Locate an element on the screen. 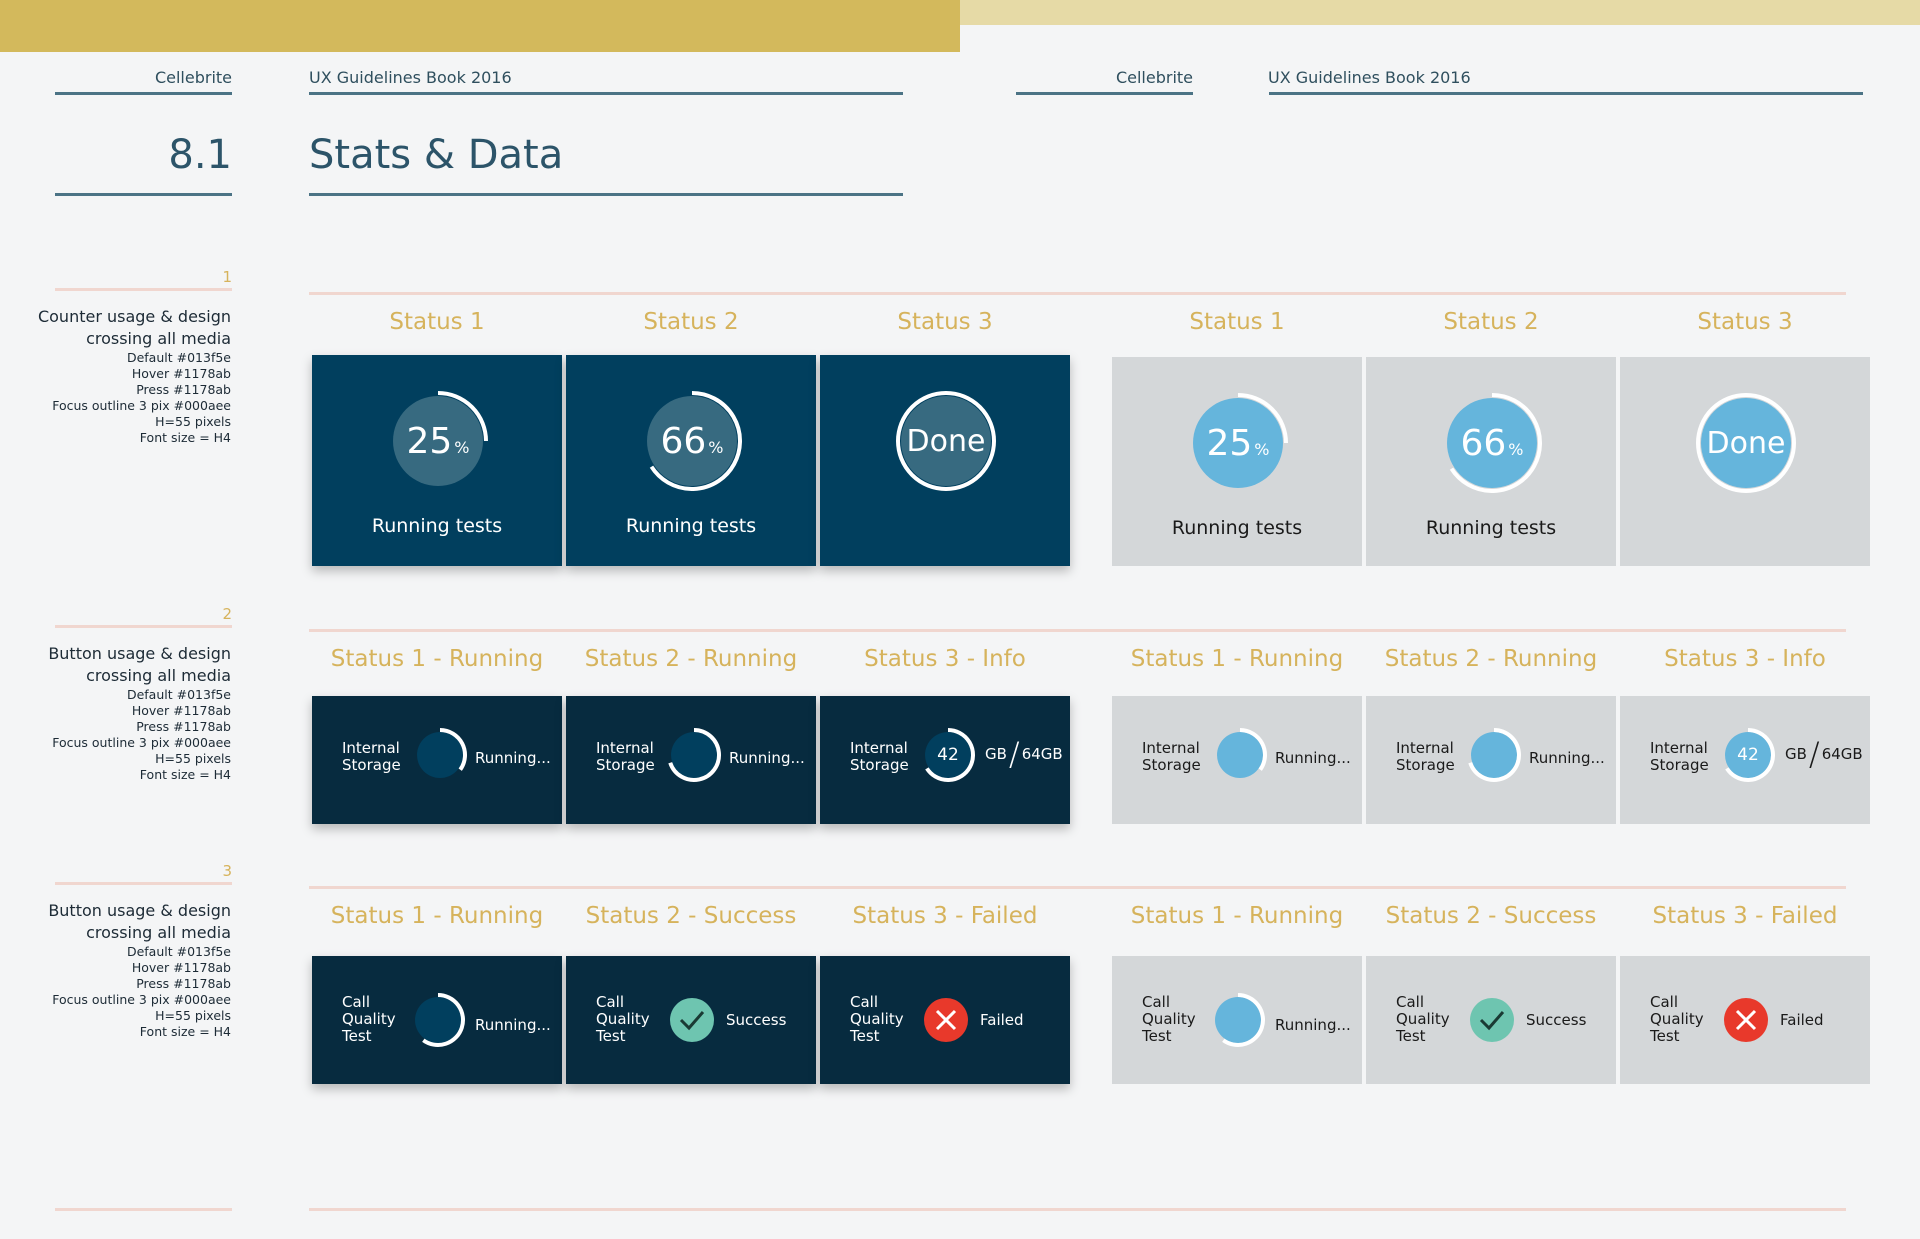  storage-used-value: 42 is located at coordinates (948, 755).